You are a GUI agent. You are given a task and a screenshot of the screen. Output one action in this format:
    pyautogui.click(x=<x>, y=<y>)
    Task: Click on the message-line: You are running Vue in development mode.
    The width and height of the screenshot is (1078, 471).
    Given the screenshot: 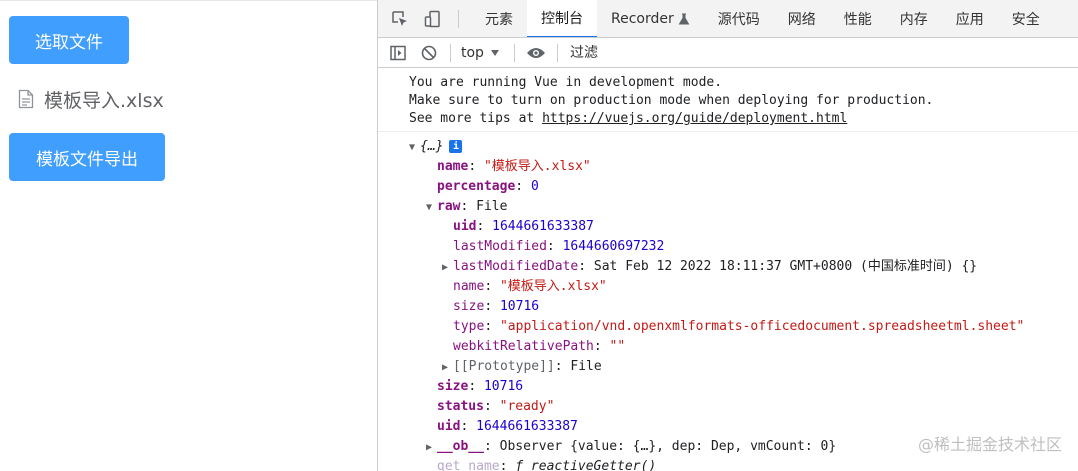 What is the action you would take?
    pyautogui.click(x=566, y=82)
    